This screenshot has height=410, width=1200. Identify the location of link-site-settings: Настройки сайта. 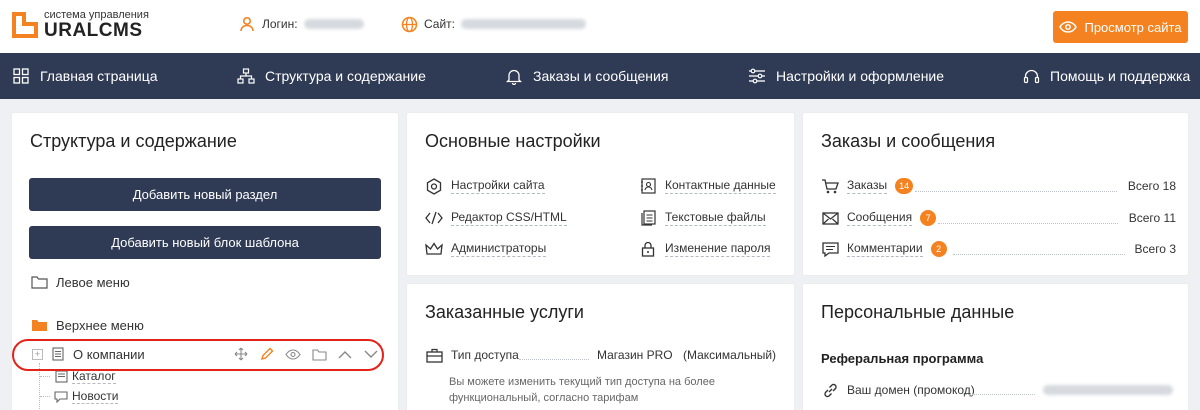
(485, 186).